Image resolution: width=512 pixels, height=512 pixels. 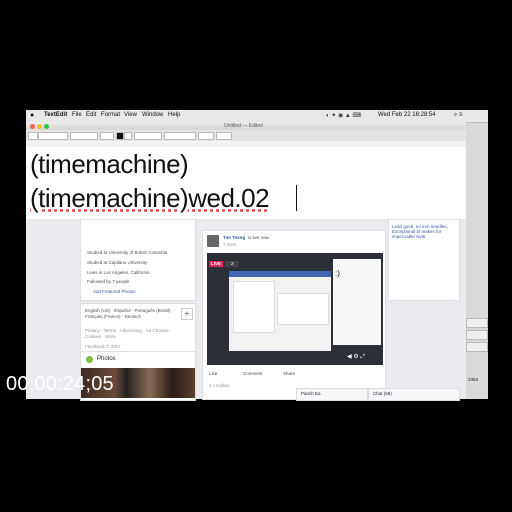 I want to click on highlight-color-swatch, so click(x=128, y=136).